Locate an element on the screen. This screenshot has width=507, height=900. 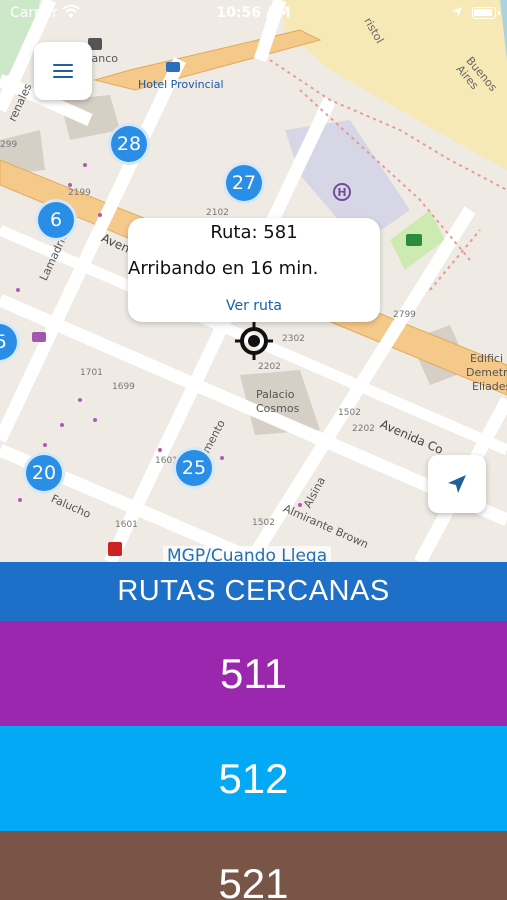
status-bar: Carrier 10:56 AM is located at coordinates (253, 14).